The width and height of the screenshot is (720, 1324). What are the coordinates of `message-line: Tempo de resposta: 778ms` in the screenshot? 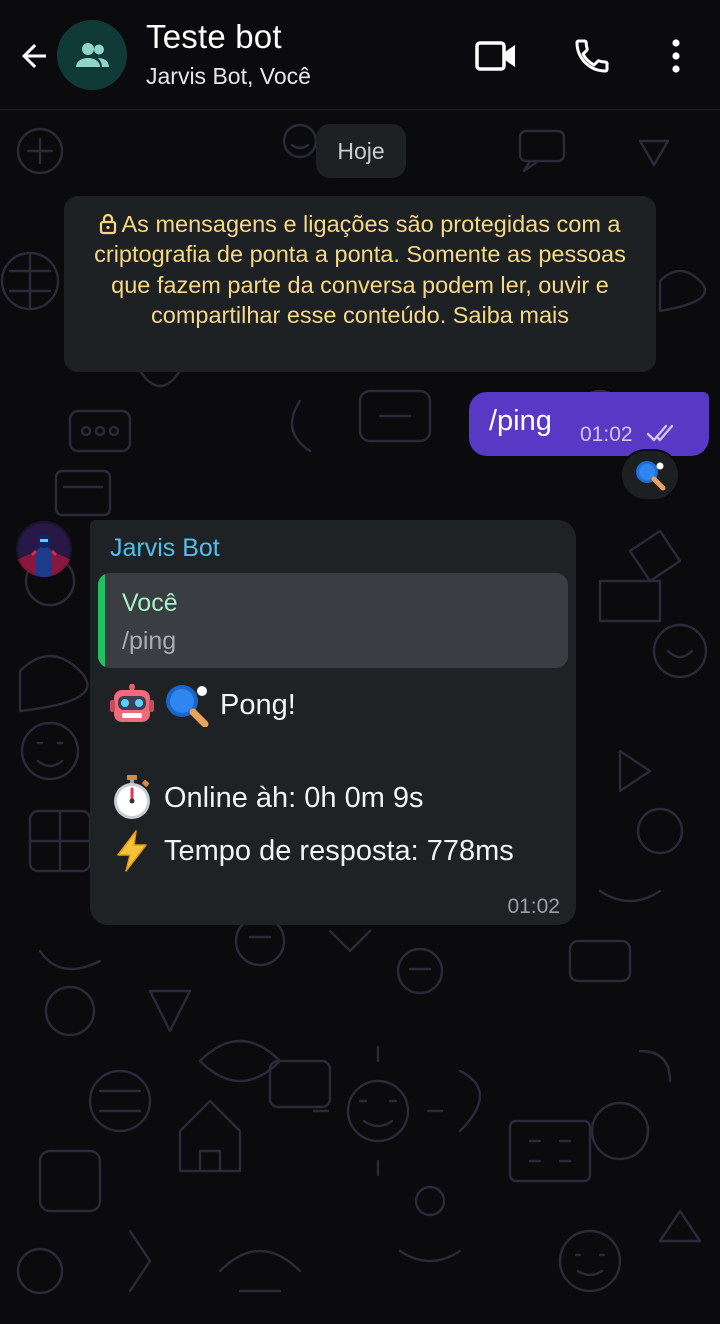 It's located at (312, 851).